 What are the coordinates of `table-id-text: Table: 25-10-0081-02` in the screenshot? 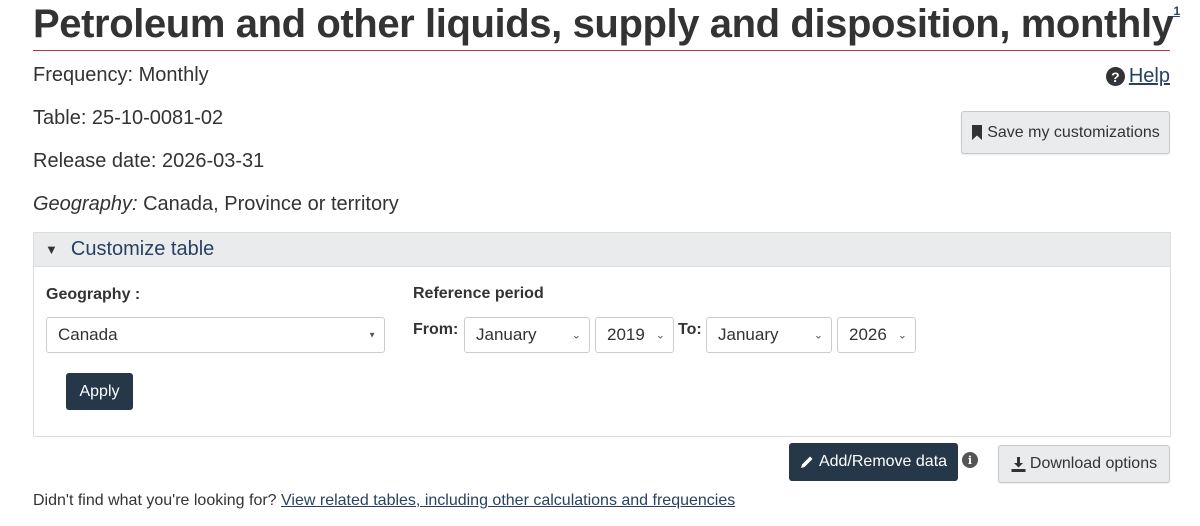 It's located at (128, 118).